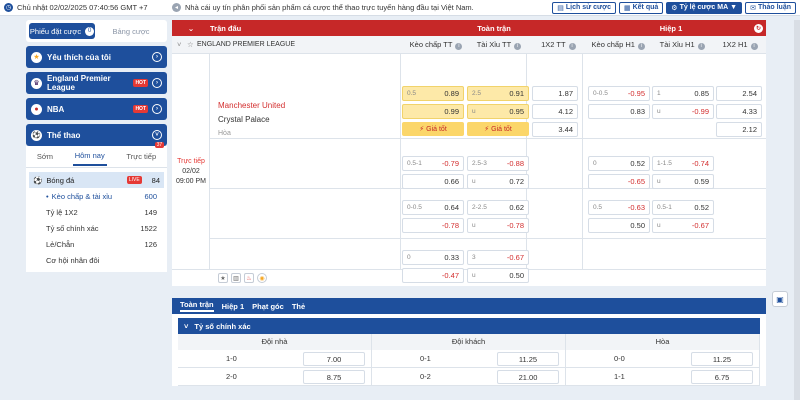 The width and height of the screenshot is (800, 400). I want to click on odds-button: 0.83, so click(619, 111).